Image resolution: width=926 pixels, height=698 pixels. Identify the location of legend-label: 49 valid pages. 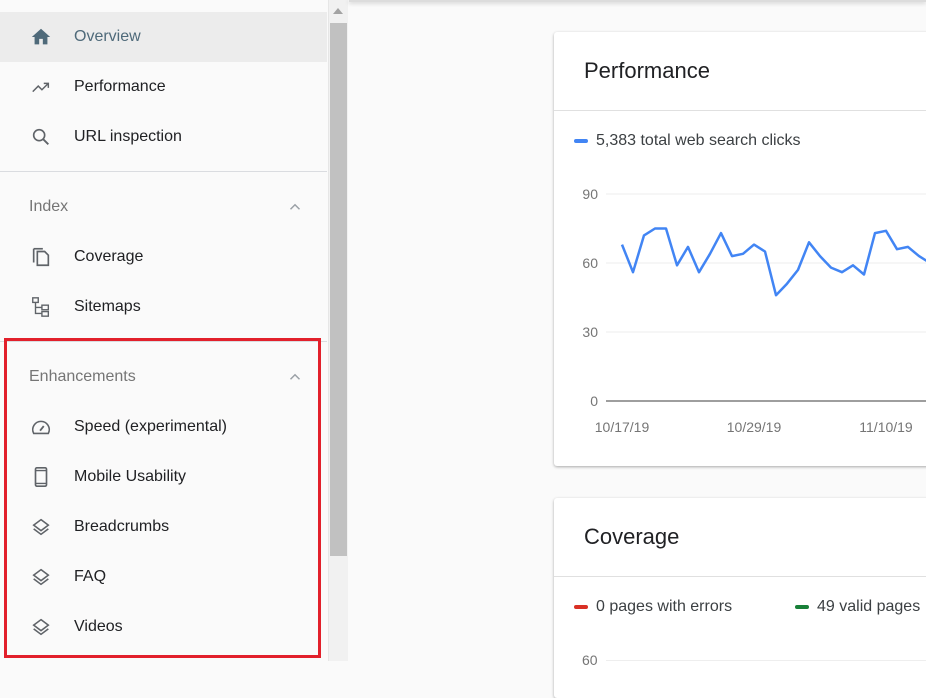
(868, 607).